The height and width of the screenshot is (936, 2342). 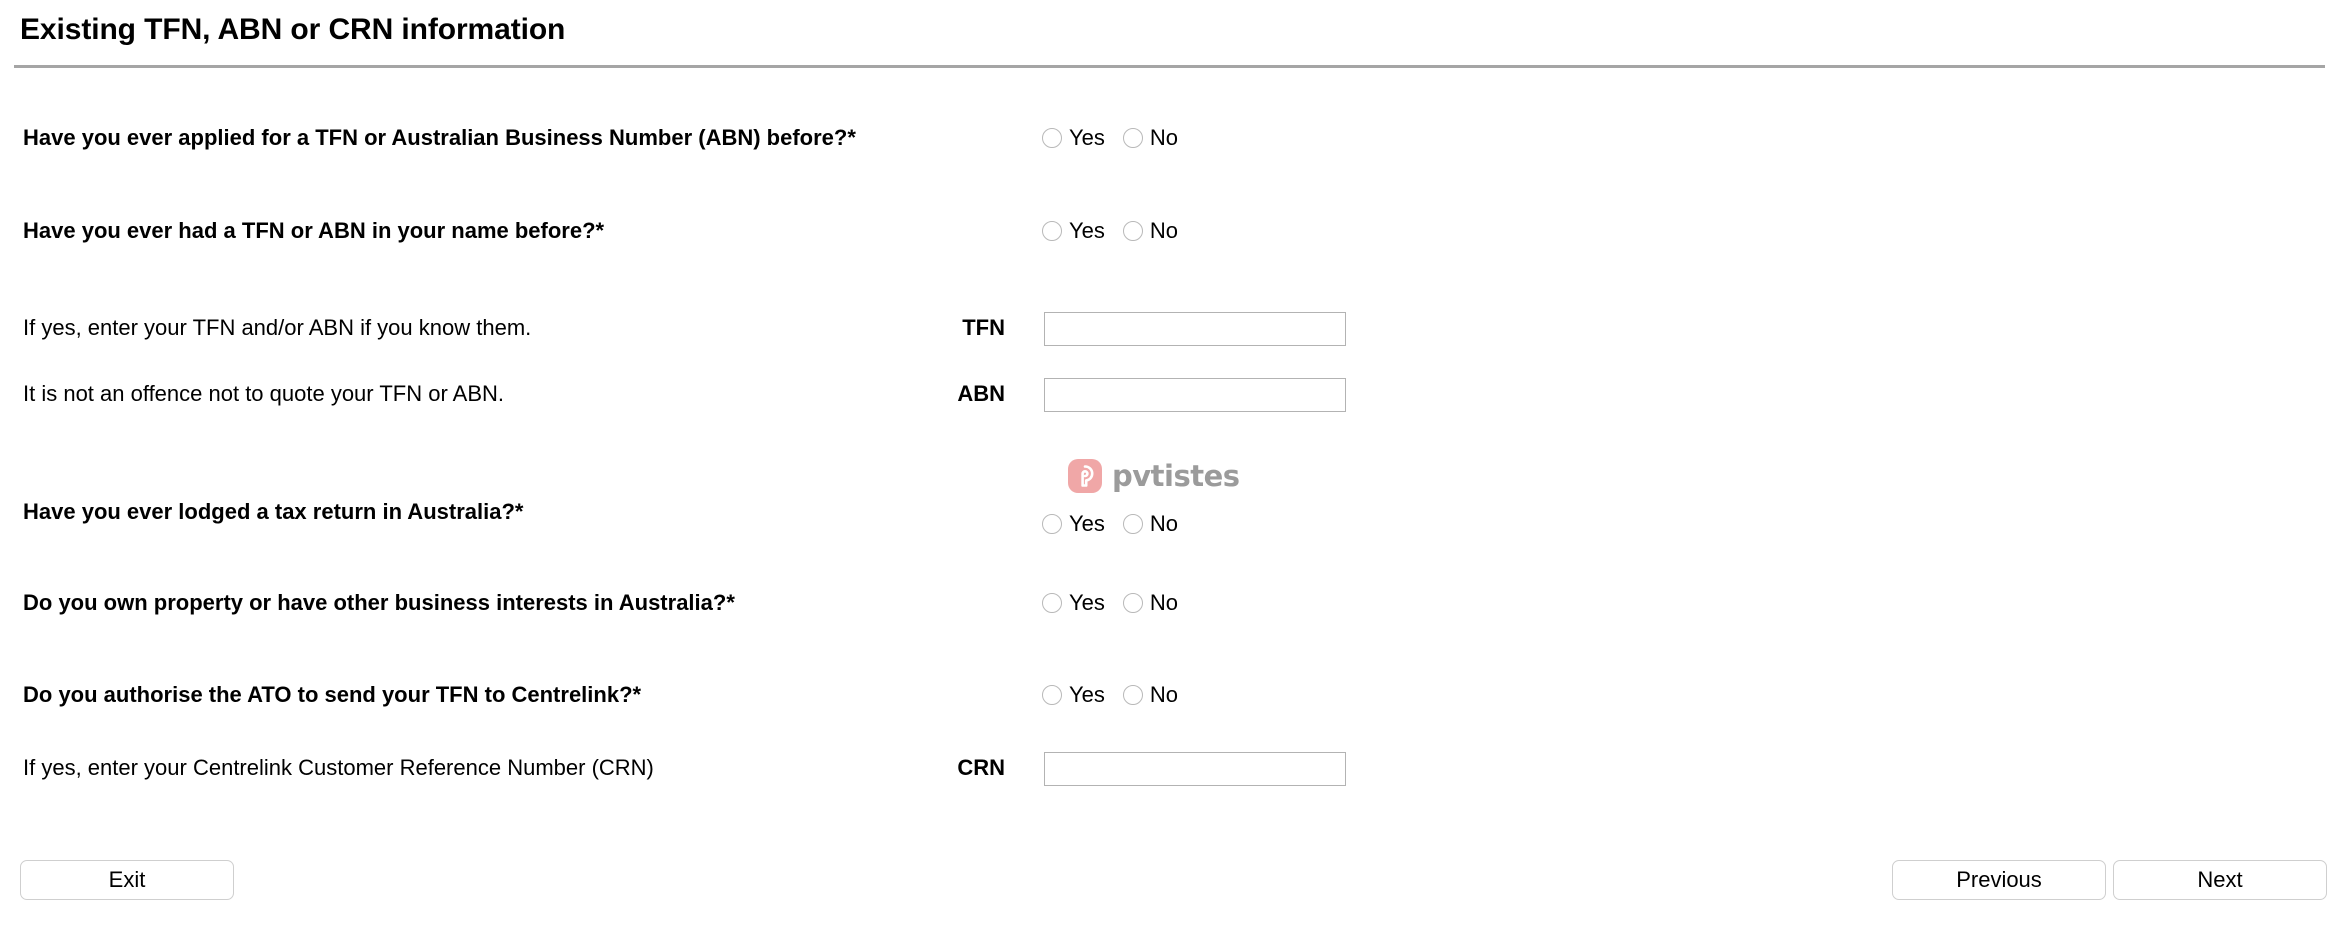 I want to click on radio-own-property-no: No, so click(x=1150, y=603).